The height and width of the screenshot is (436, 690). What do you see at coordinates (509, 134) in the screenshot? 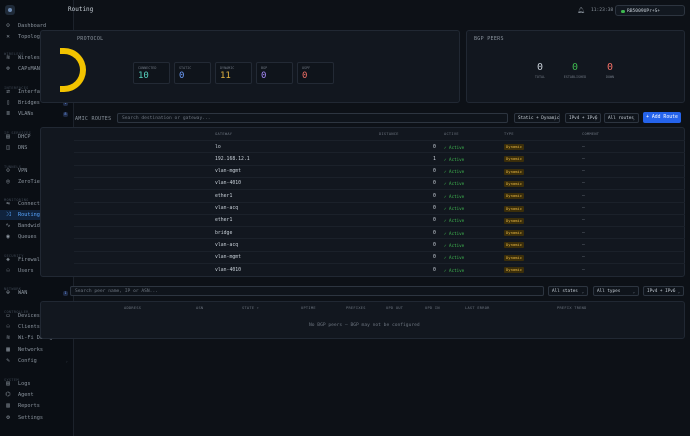
I see `col-type: TYPE` at bounding box center [509, 134].